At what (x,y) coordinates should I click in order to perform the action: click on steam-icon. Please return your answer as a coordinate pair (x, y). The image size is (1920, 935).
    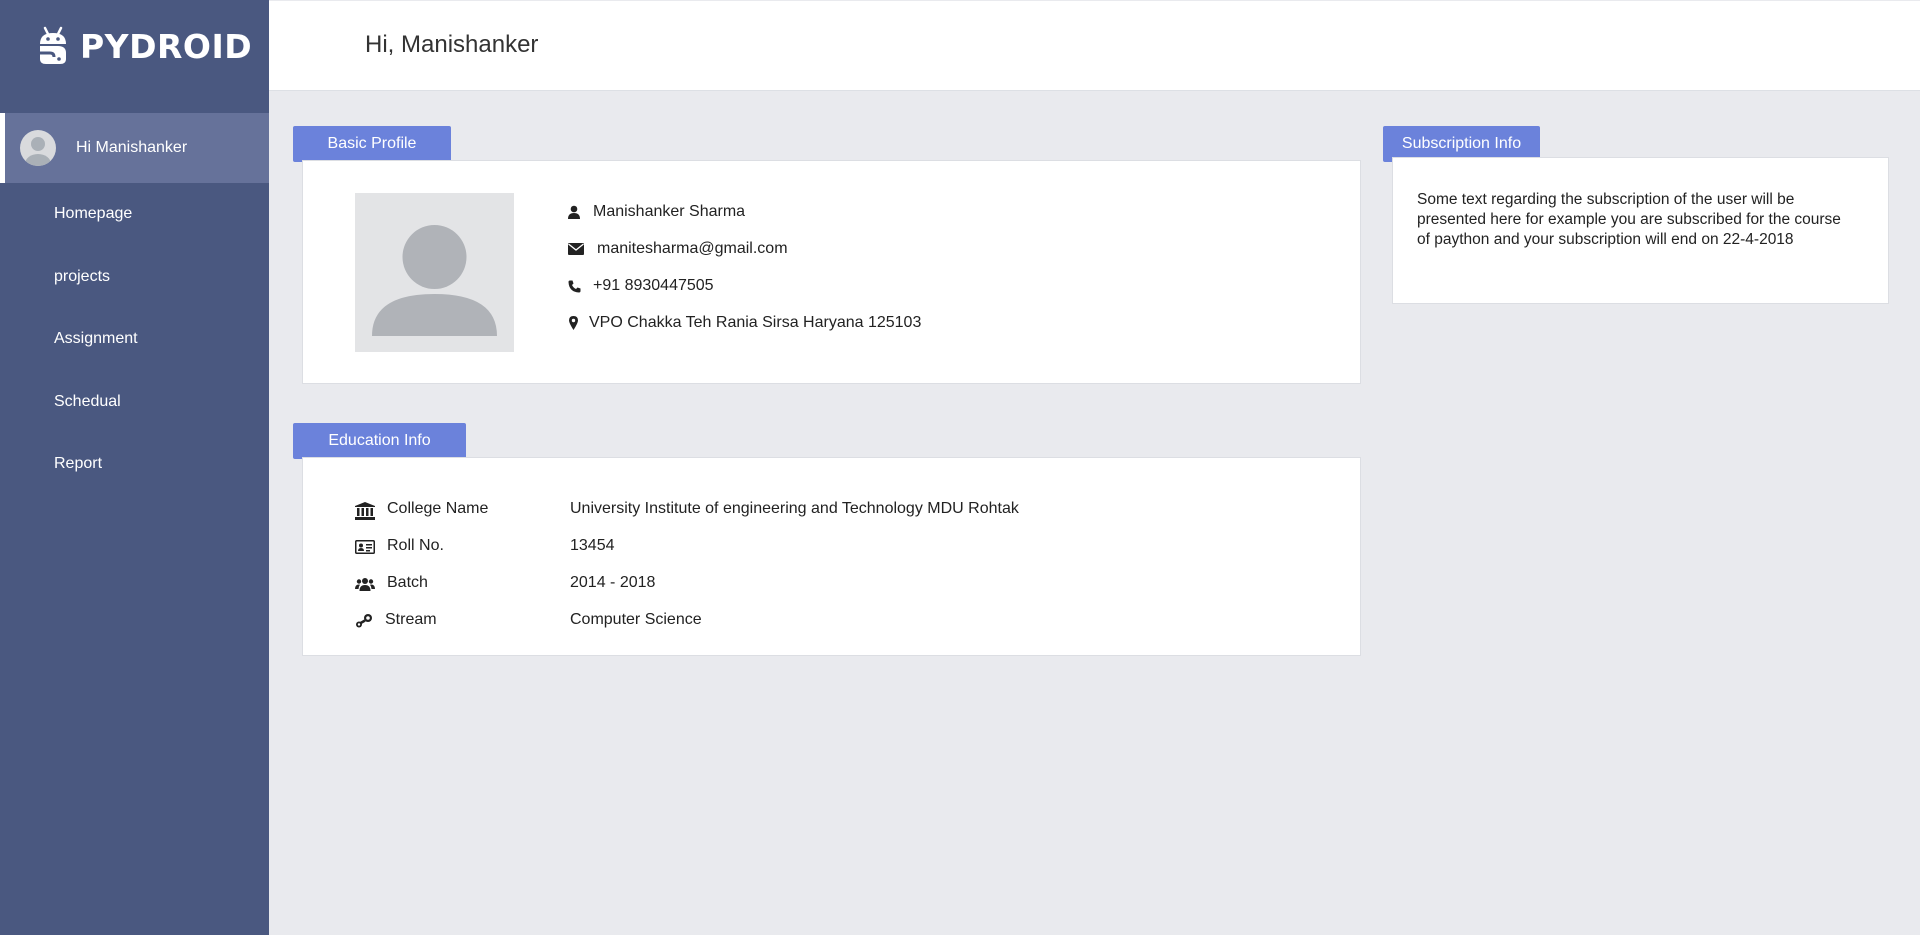
    Looking at the image, I should click on (365, 622).